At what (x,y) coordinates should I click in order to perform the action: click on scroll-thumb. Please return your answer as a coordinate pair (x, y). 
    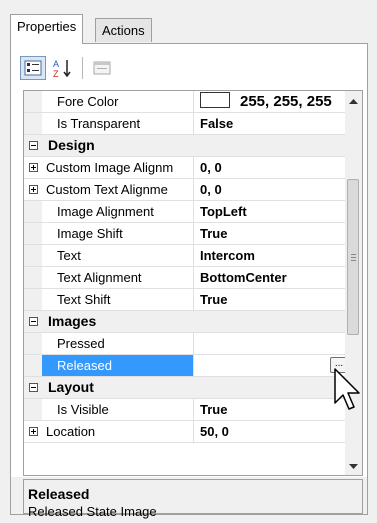
    Looking at the image, I should click on (353, 257).